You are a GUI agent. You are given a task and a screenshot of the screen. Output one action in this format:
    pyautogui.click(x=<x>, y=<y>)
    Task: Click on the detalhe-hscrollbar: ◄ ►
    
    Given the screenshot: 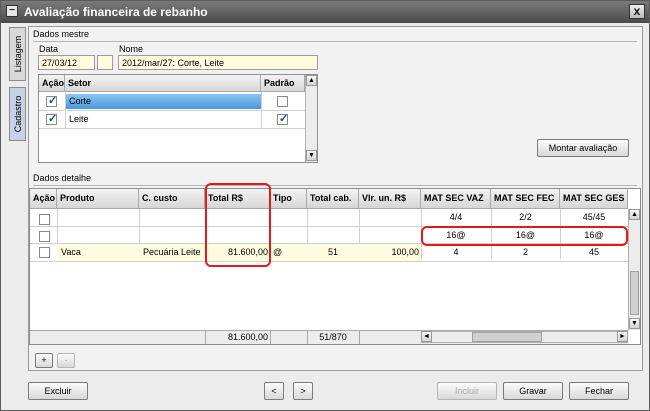 What is the action you would take?
    pyautogui.click(x=524, y=337)
    